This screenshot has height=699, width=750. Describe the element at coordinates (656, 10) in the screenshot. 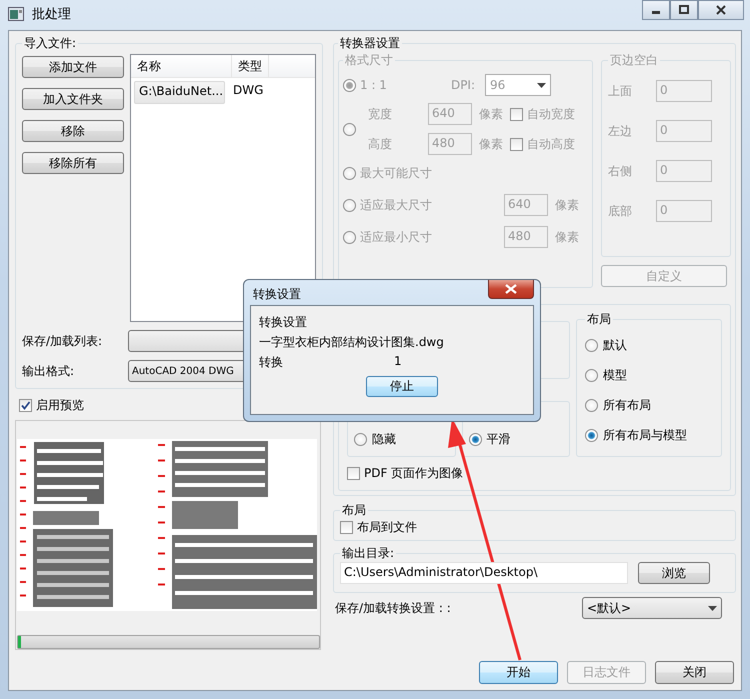

I see `minimize-button` at that location.